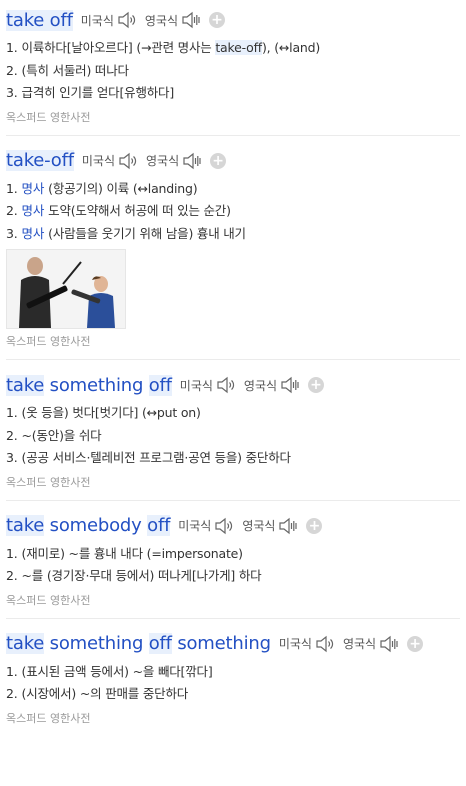  Describe the element at coordinates (233, 20) in the screenshot. I see `entry-header: take off 미국식 영국식 +` at that location.